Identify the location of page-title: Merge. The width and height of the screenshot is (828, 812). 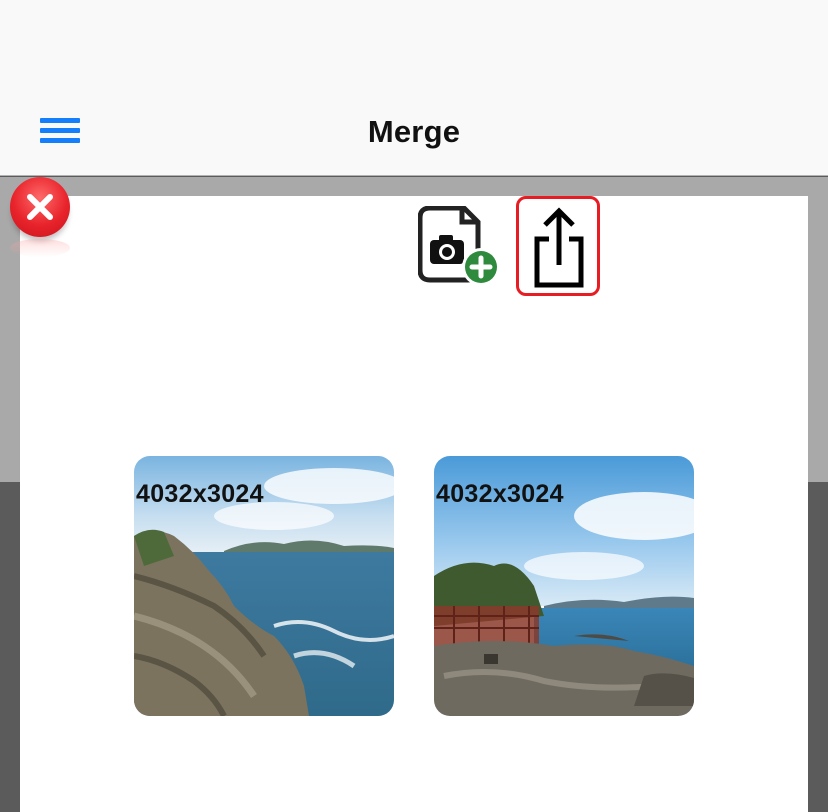
(414, 131).